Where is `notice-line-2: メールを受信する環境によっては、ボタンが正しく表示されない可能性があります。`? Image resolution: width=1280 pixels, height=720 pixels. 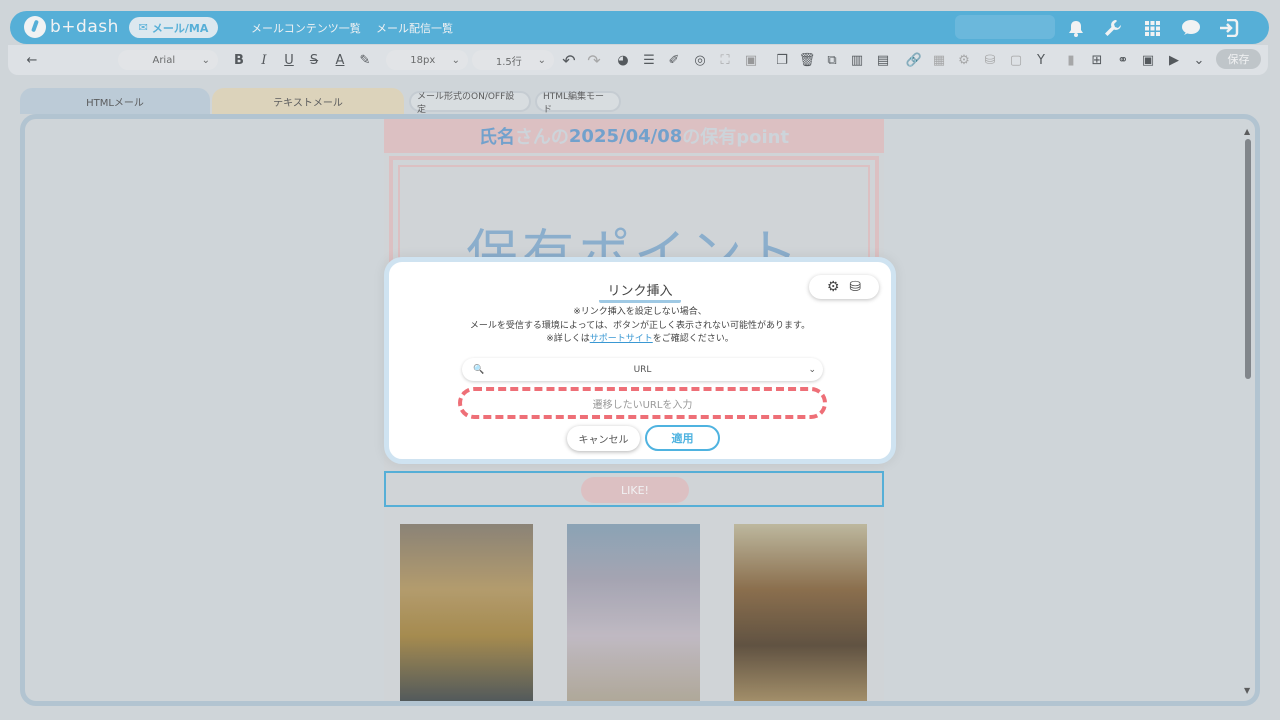
notice-line-2: メールを受信する環境によっては、ボタンが正しく表示されない可能性があります。 is located at coordinates (640, 325).